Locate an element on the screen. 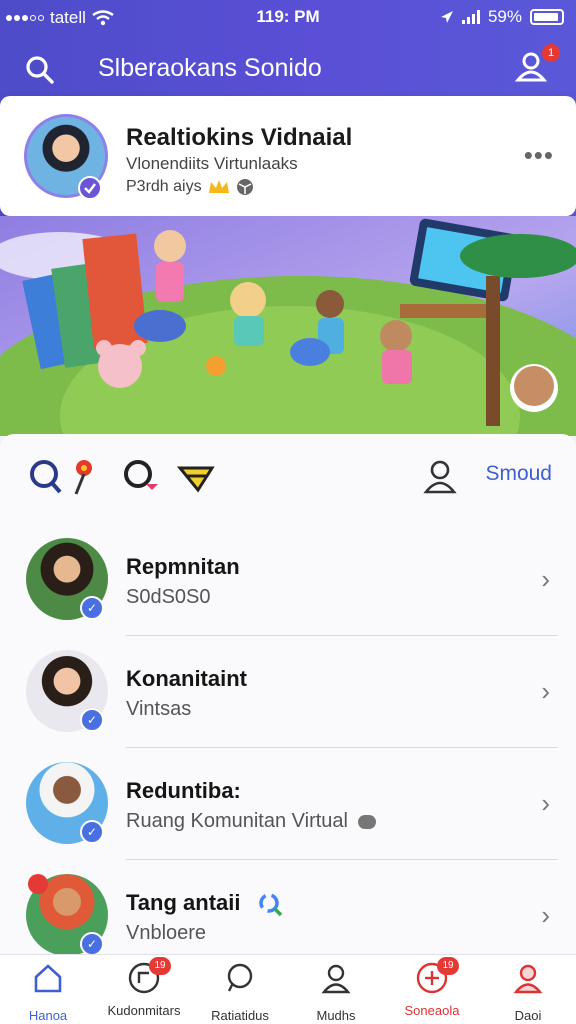  add-icon-wrap: 19 is located at coordinates (437, 976).